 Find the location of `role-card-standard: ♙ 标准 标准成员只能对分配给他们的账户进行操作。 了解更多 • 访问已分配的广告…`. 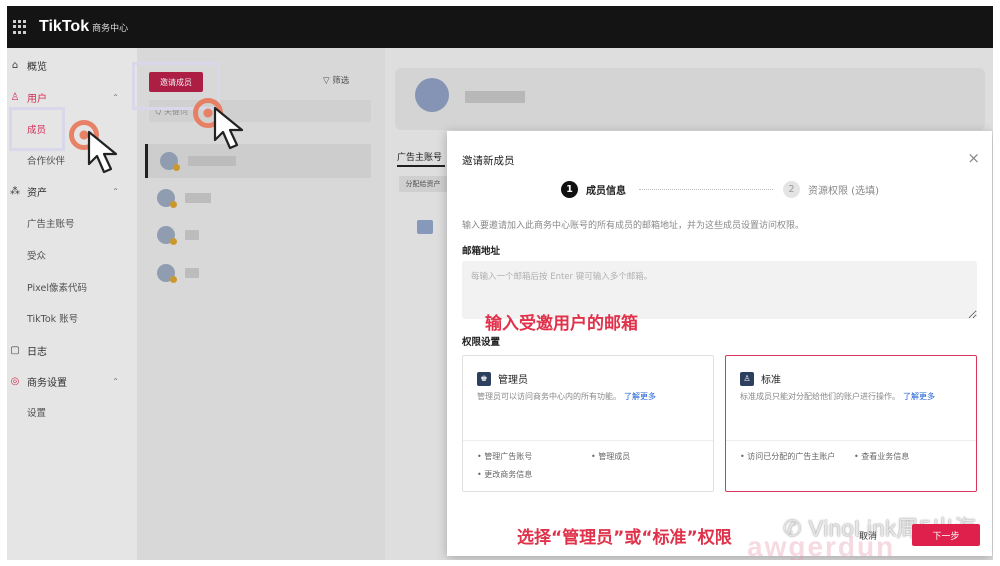

role-card-standard: ♙ 标准 标准成员只能对分配给他们的账户进行操作。 了解更多 • 访问已分配的广告… is located at coordinates (851, 423).